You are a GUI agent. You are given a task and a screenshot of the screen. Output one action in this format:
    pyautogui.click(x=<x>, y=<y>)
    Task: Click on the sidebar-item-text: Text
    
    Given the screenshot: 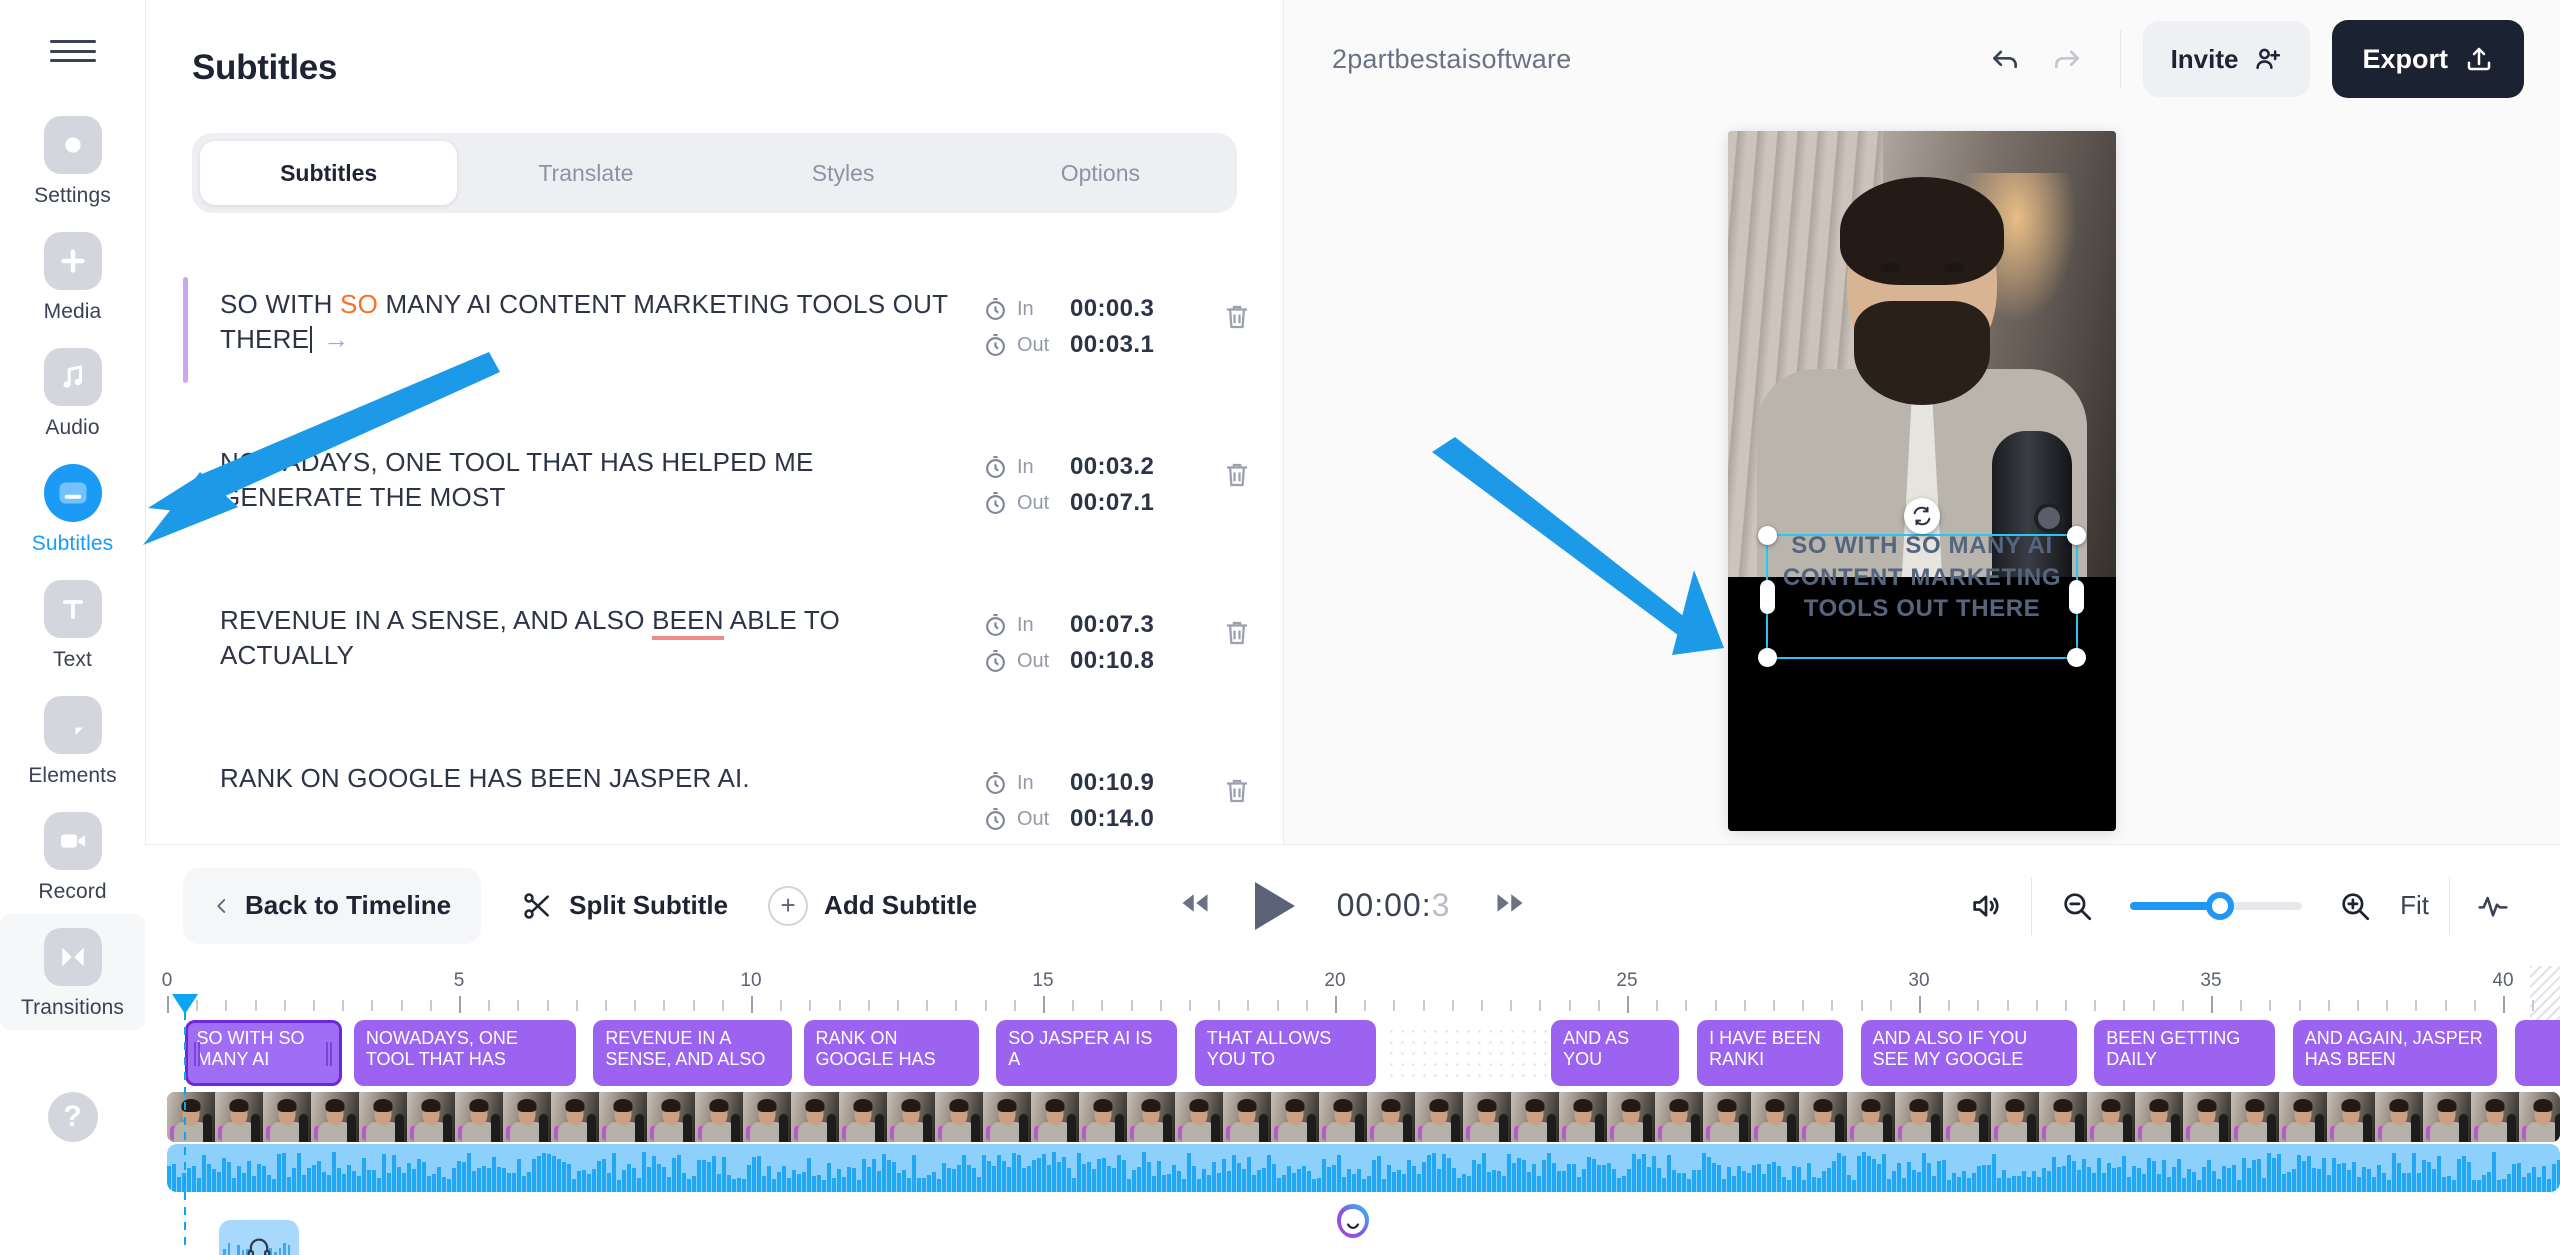 What is the action you would take?
    pyautogui.click(x=72, y=624)
    